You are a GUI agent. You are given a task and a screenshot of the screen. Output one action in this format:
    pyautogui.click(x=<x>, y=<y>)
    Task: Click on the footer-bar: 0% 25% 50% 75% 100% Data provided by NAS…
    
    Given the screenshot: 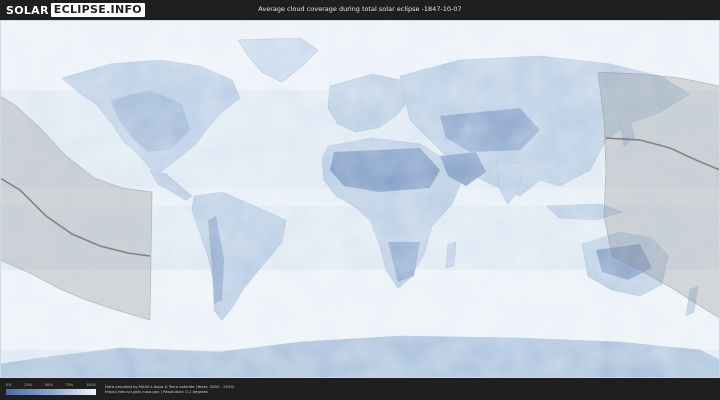 What is the action you would take?
    pyautogui.click(x=360, y=389)
    